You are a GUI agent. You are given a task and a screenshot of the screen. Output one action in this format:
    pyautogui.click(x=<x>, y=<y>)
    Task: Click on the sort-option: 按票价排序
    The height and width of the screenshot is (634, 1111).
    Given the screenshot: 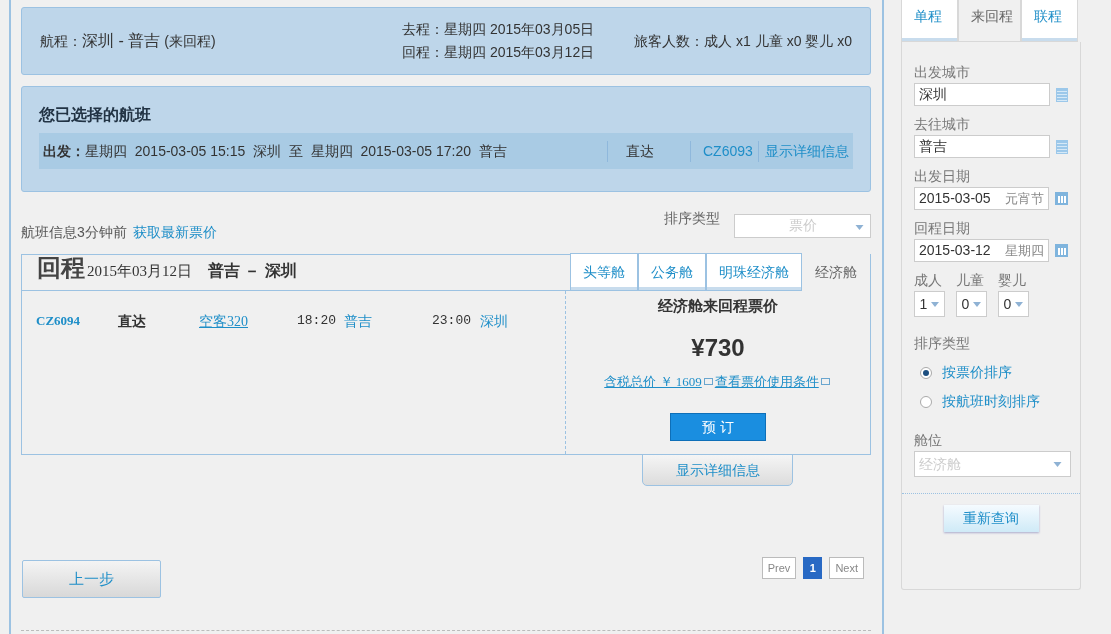 What is the action you would take?
    pyautogui.click(x=977, y=372)
    